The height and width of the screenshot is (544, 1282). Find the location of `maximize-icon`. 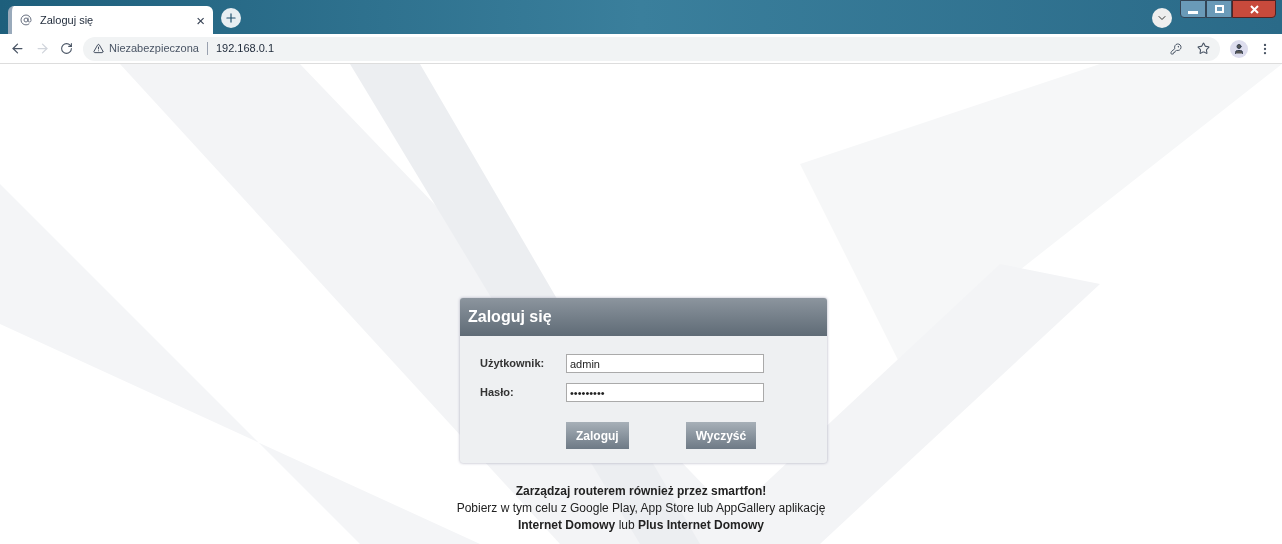

maximize-icon is located at coordinates (1219, 9).